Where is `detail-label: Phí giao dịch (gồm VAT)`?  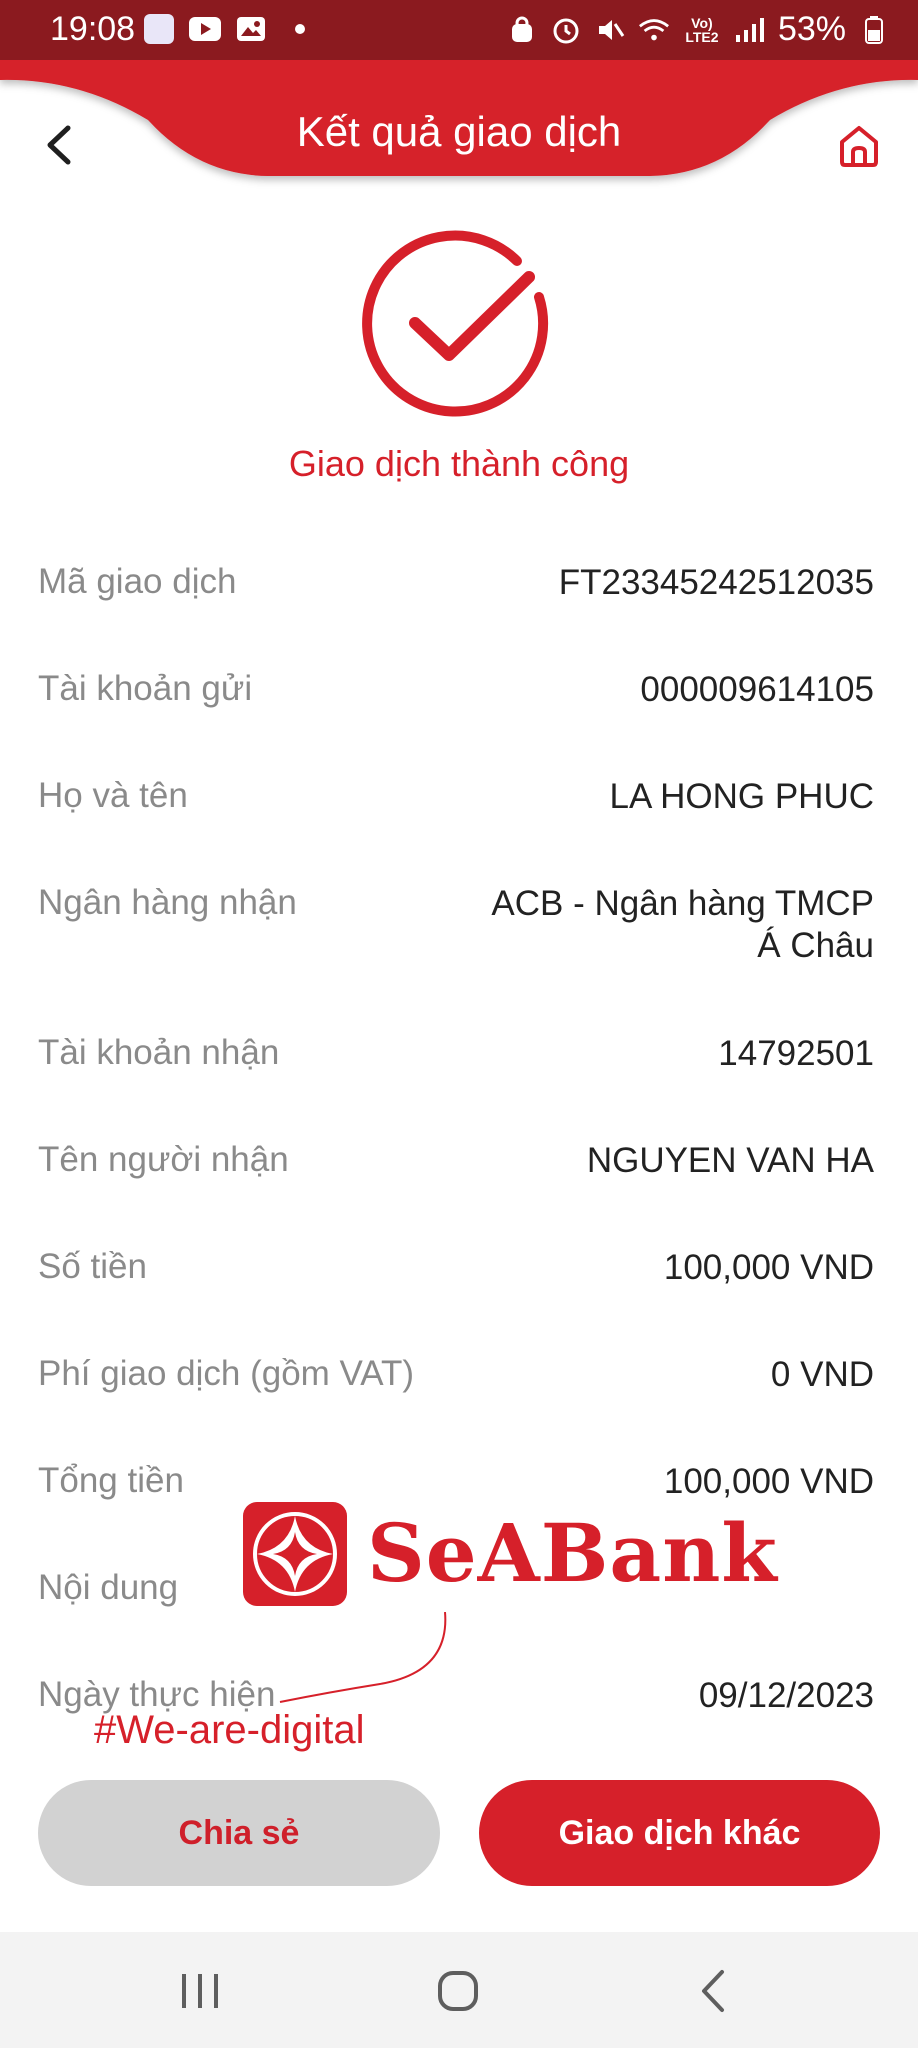 detail-label: Phí giao dịch (gồm VAT) is located at coordinates (226, 1373).